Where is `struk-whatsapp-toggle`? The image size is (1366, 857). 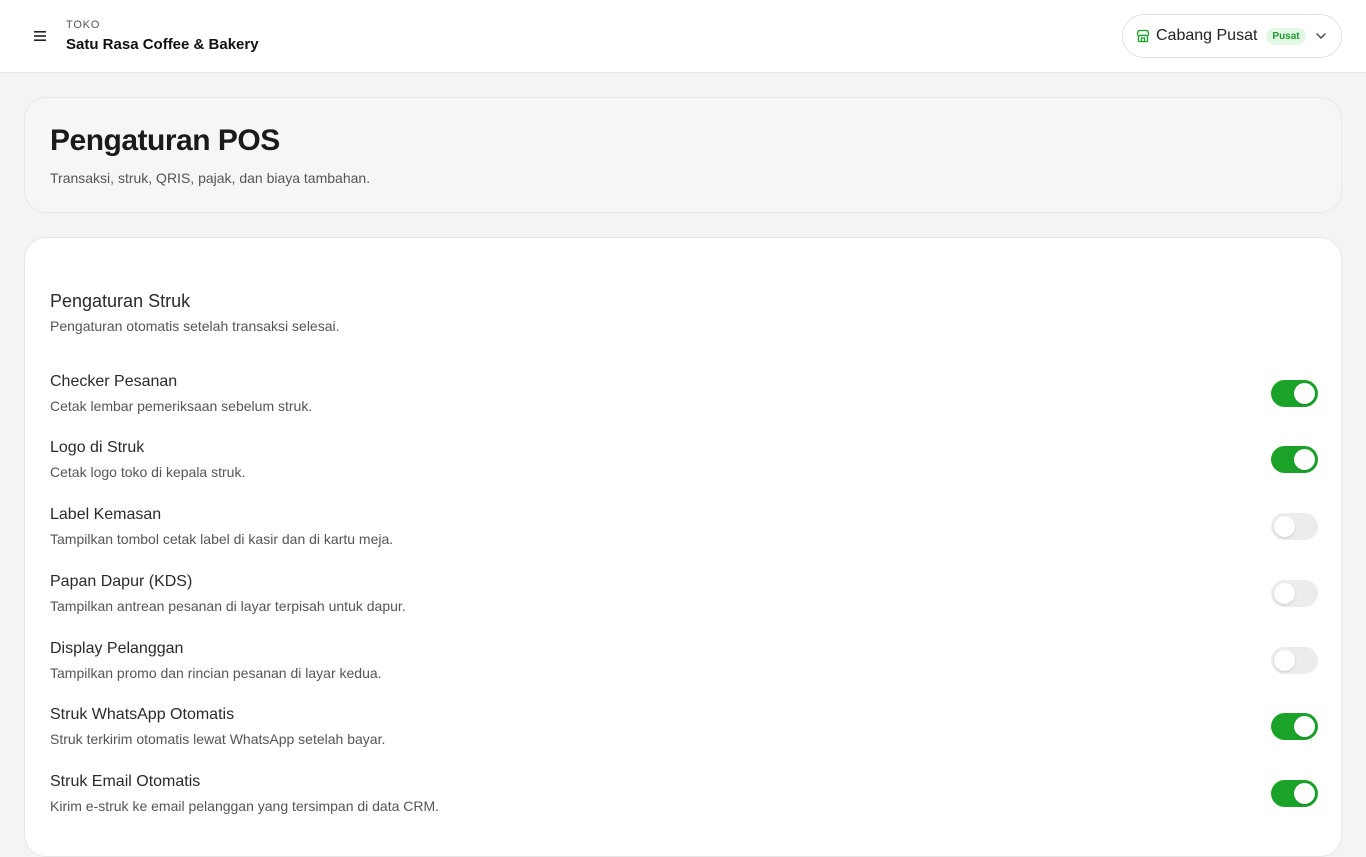
struk-whatsapp-toggle is located at coordinates (1294, 726).